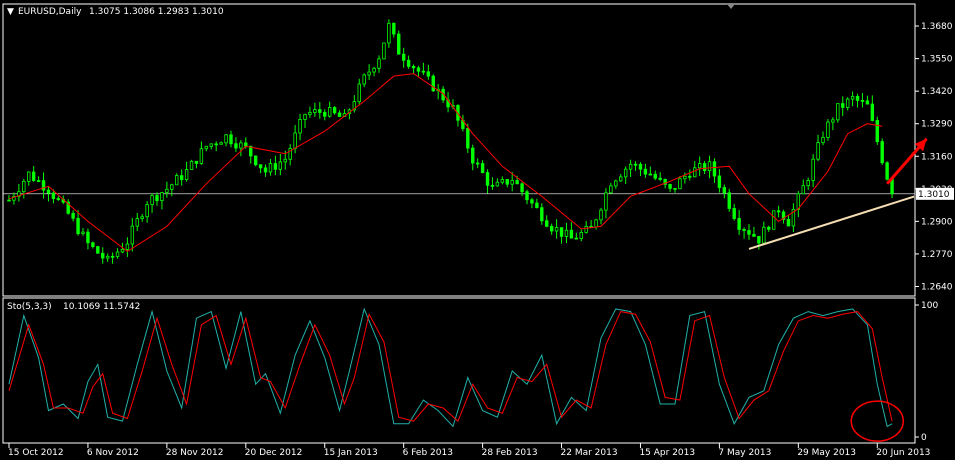 This screenshot has height=460, width=955. I want to click on current-price-label: 1.3010, so click(935, 193).